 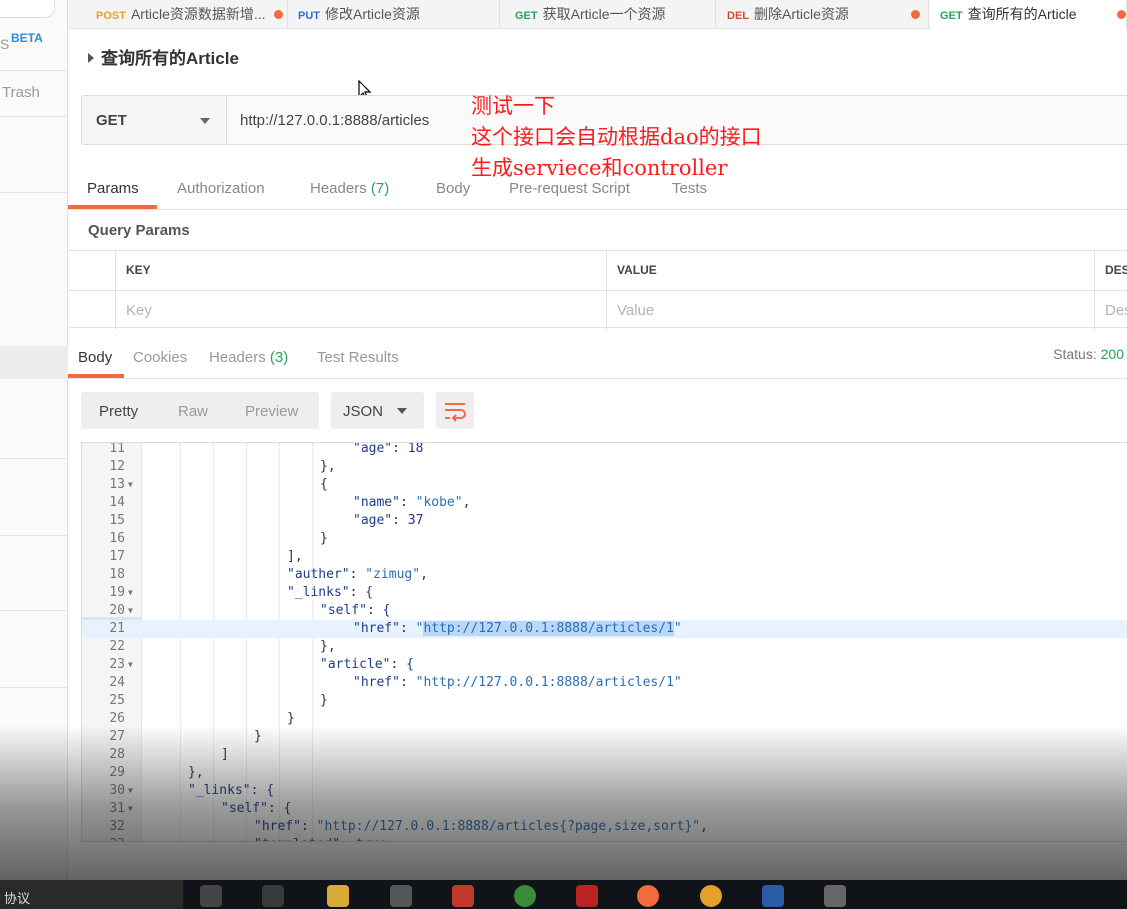 I want to click on view-raw-button: Raw, so click(x=193, y=411).